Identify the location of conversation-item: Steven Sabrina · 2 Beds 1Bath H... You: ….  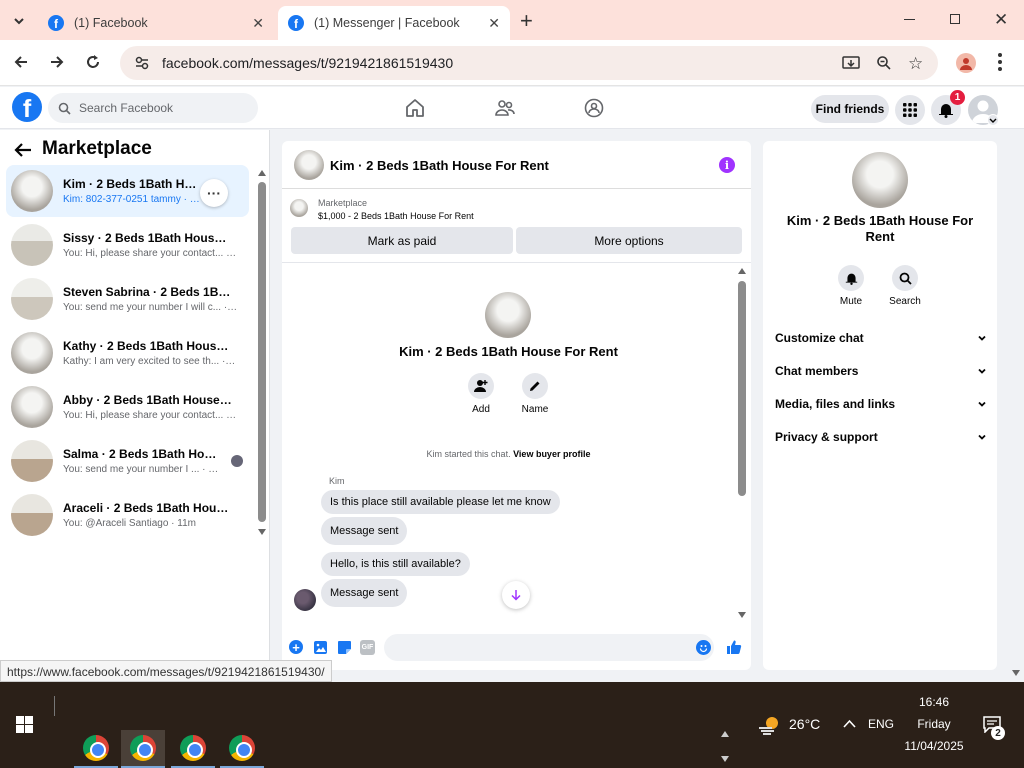
(127, 299).